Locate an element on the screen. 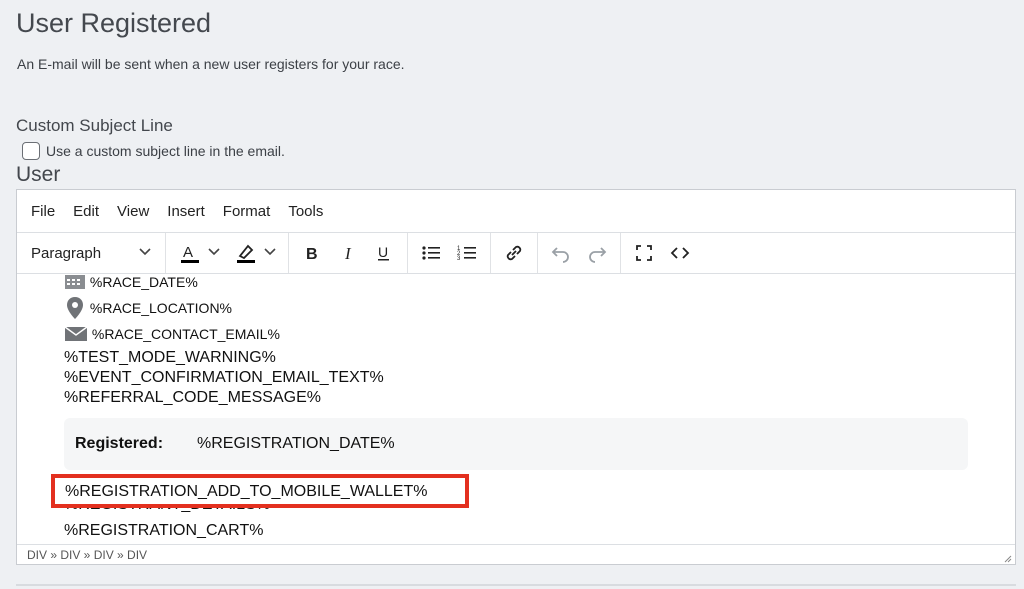 Image resolution: width=1024 pixels, height=589 pixels. menu-file: File is located at coordinates (43, 211).